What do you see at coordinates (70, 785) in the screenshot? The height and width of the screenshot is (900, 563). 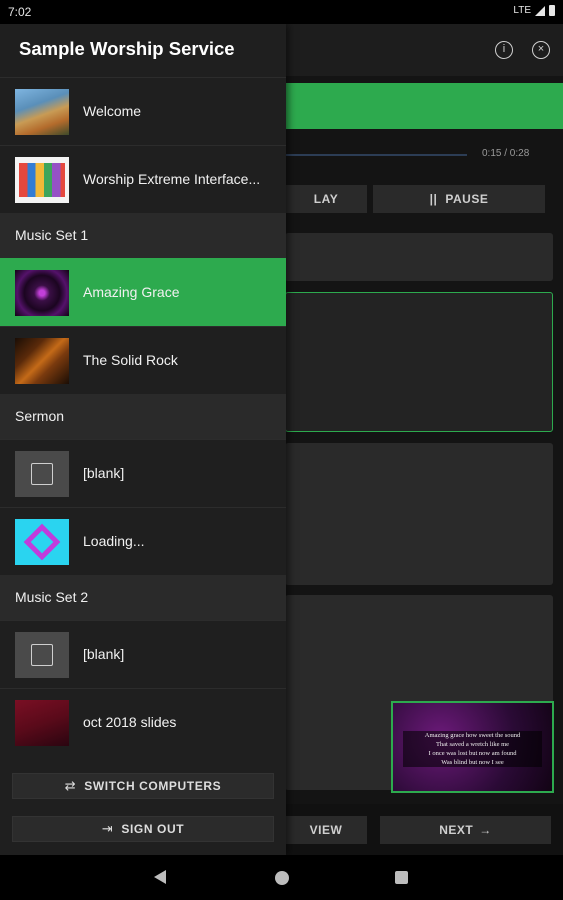 I see `swap-icon: ⇄` at bounding box center [70, 785].